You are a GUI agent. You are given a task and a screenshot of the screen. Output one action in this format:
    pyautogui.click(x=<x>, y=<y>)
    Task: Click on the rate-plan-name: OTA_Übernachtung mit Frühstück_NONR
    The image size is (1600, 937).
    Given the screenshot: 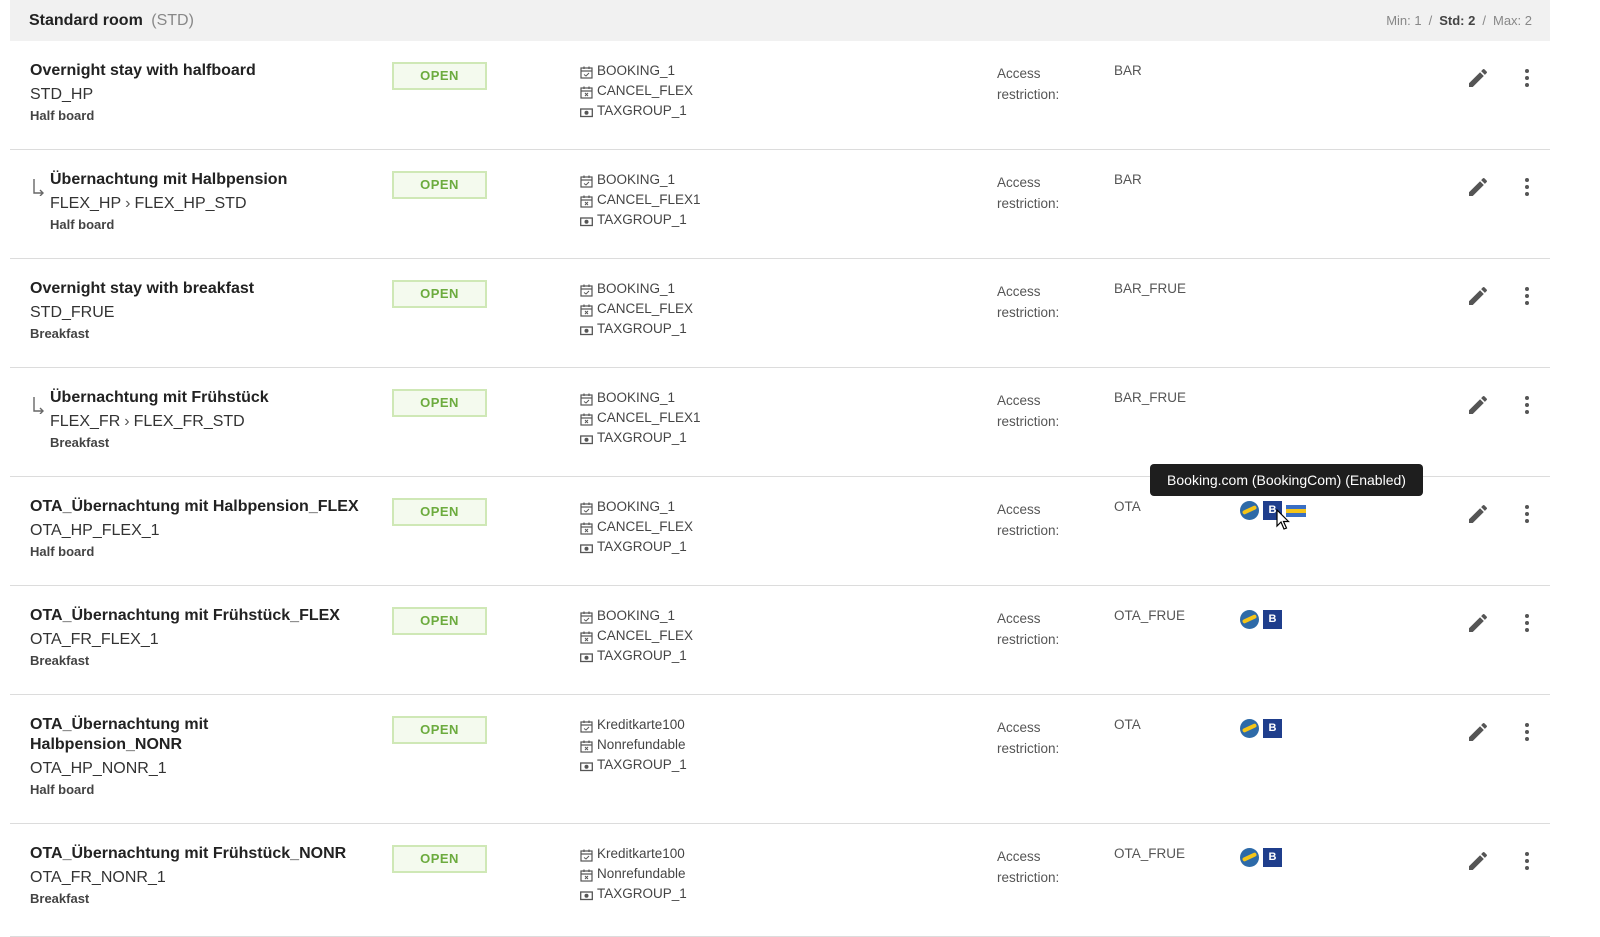 What is the action you would take?
    pyautogui.click(x=210, y=854)
    